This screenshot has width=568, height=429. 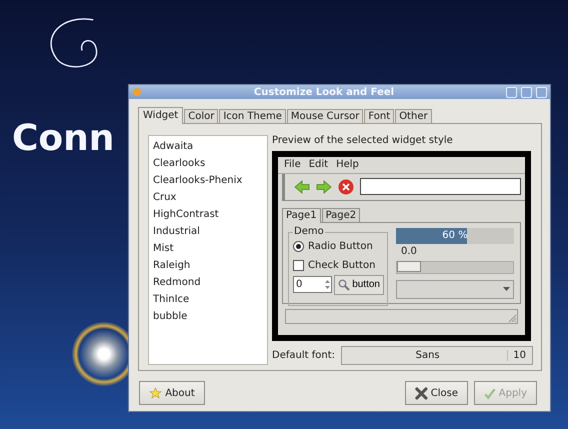 What do you see at coordinates (208, 231) in the screenshot?
I see `theme-list-item: Industrial` at bounding box center [208, 231].